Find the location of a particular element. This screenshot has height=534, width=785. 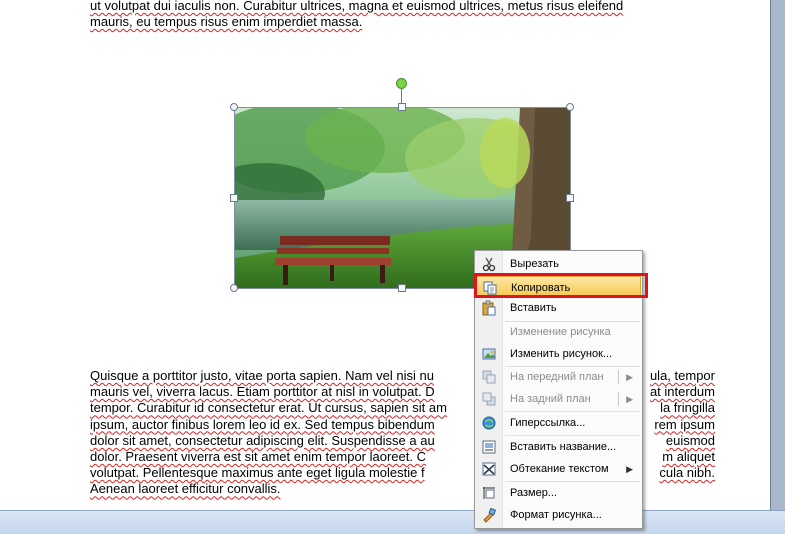

paste-icon is located at coordinates (489, 308).